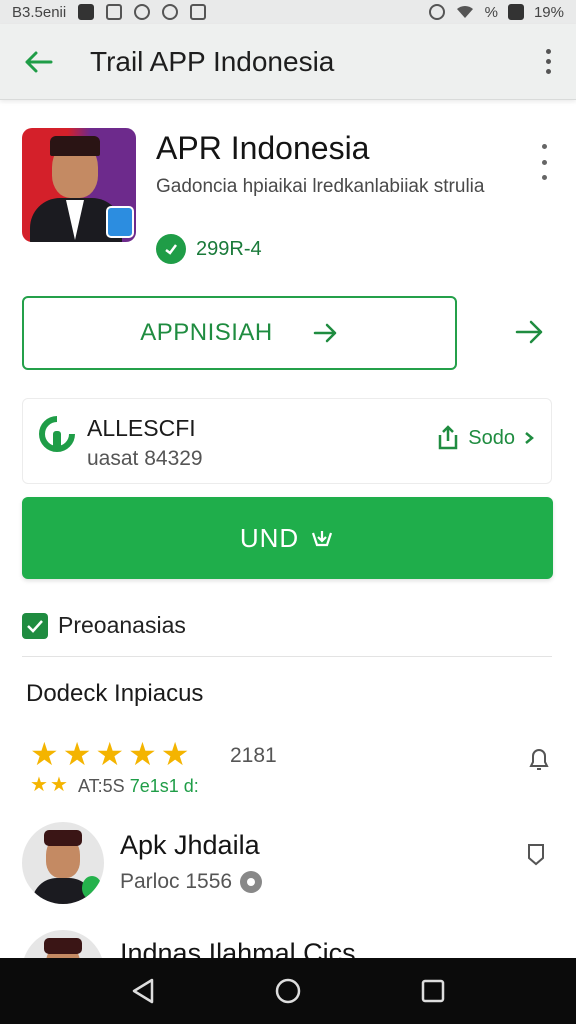 The height and width of the screenshot is (1024, 576). What do you see at coordinates (464, 11) in the screenshot?
I see `wifi-icon` at bounding box center [464, 11].